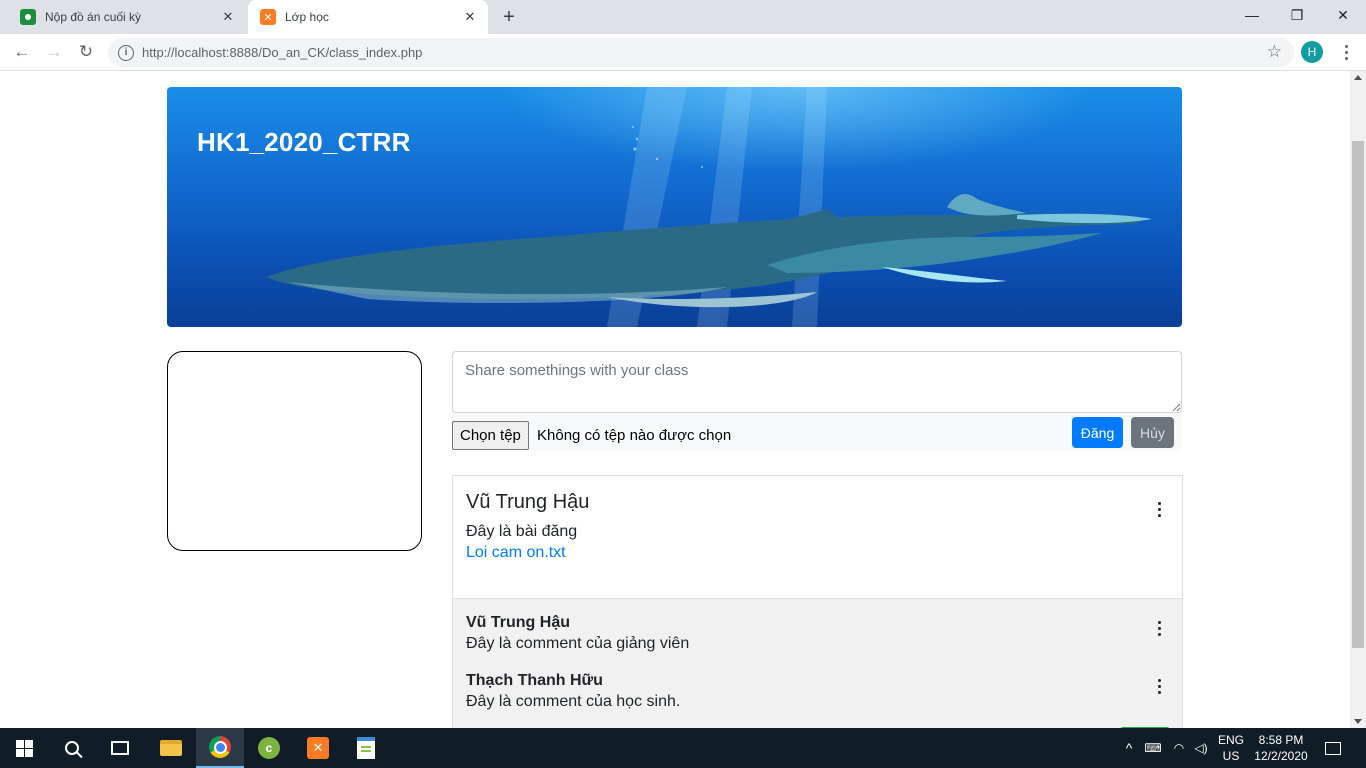  I want to click on forward-button: →, so click(54, 52).